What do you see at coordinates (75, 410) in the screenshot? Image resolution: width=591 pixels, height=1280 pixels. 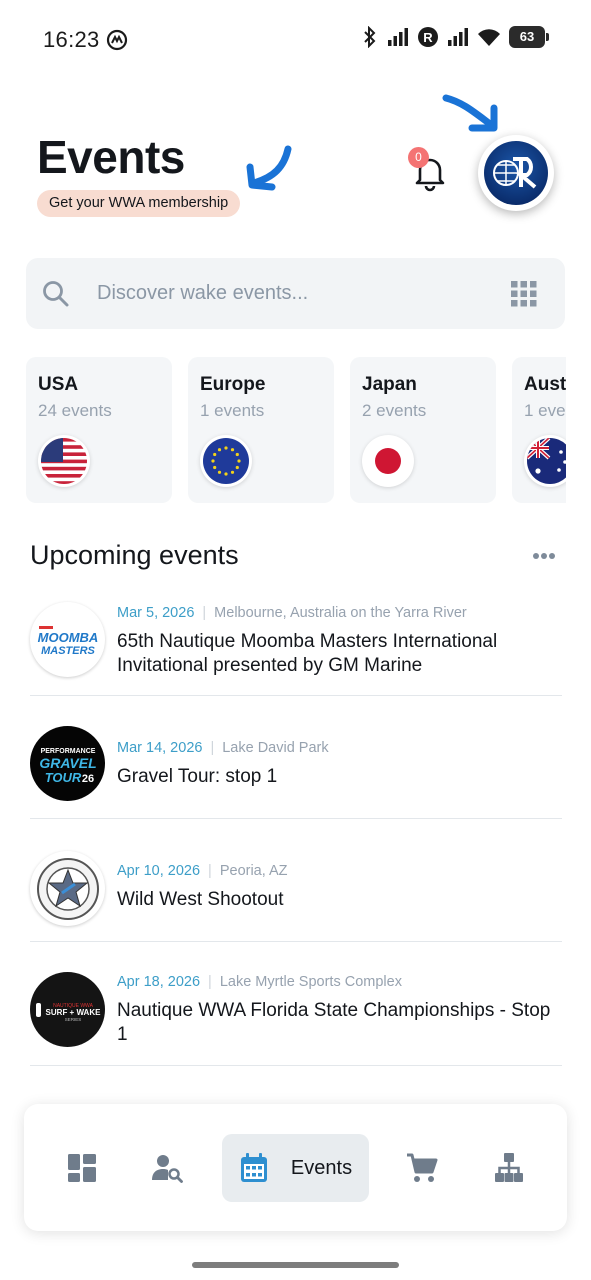 I see `region-count: 24 events` at bounding box center [75, 410].